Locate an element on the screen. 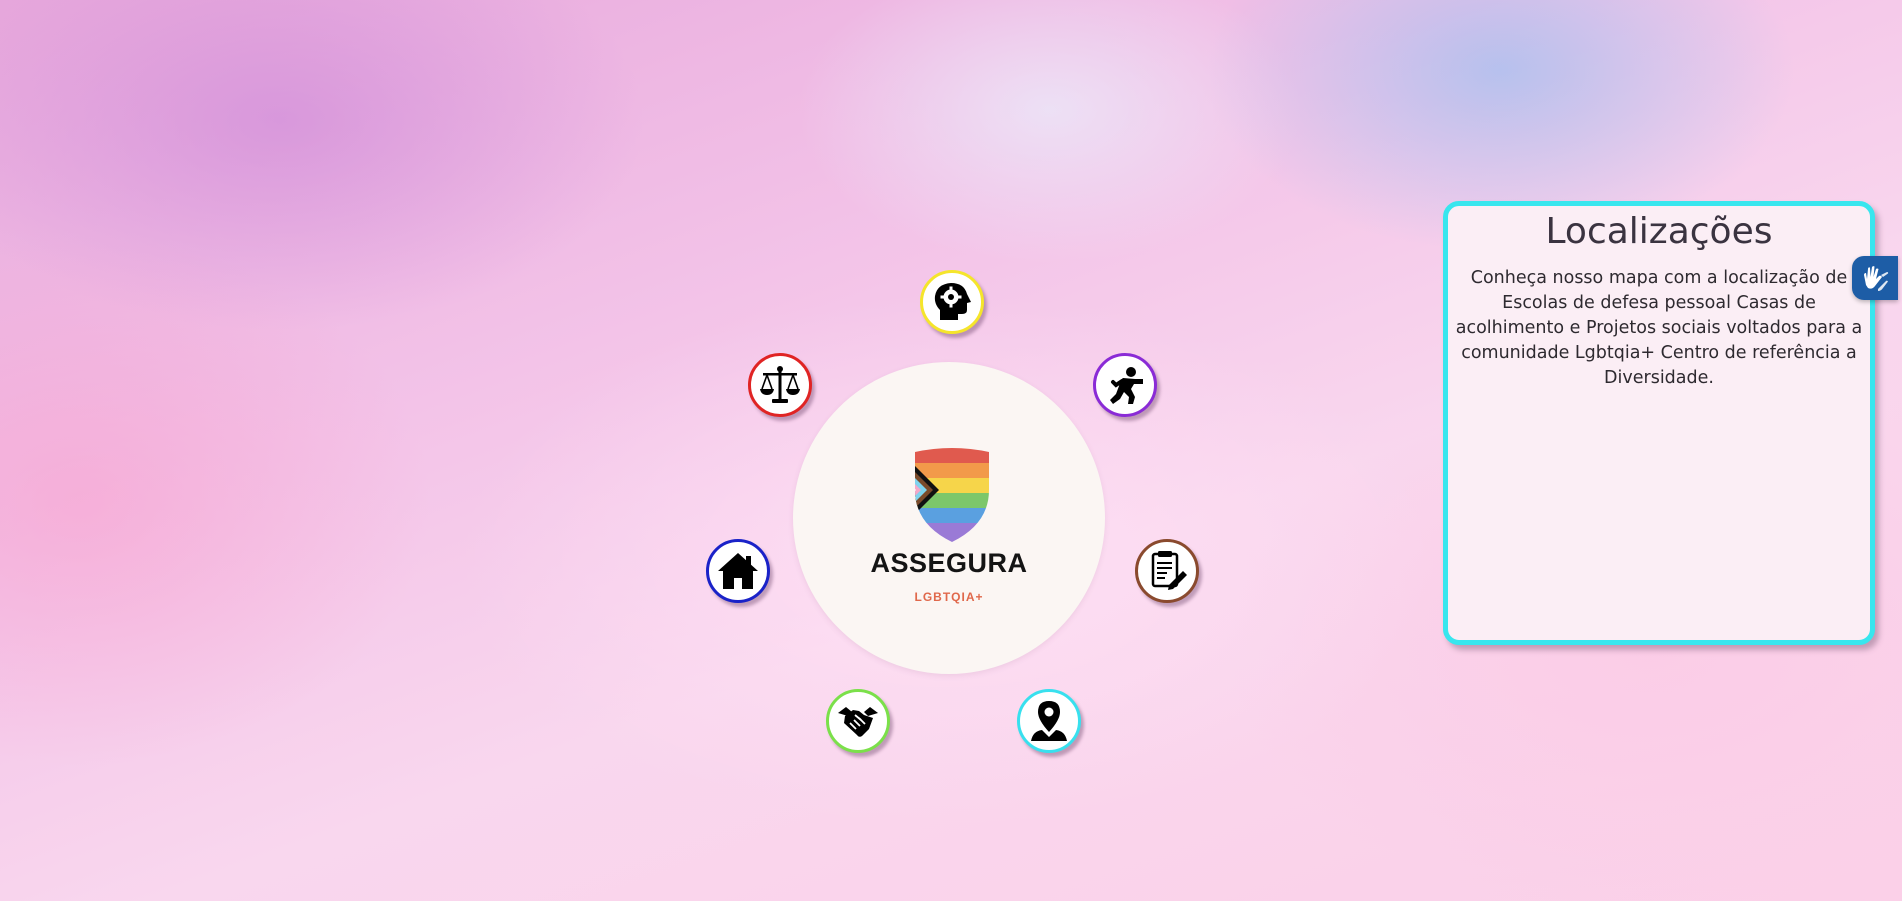 The image size is (1902, 901). shelter-button is located at coordinates (738, 571).